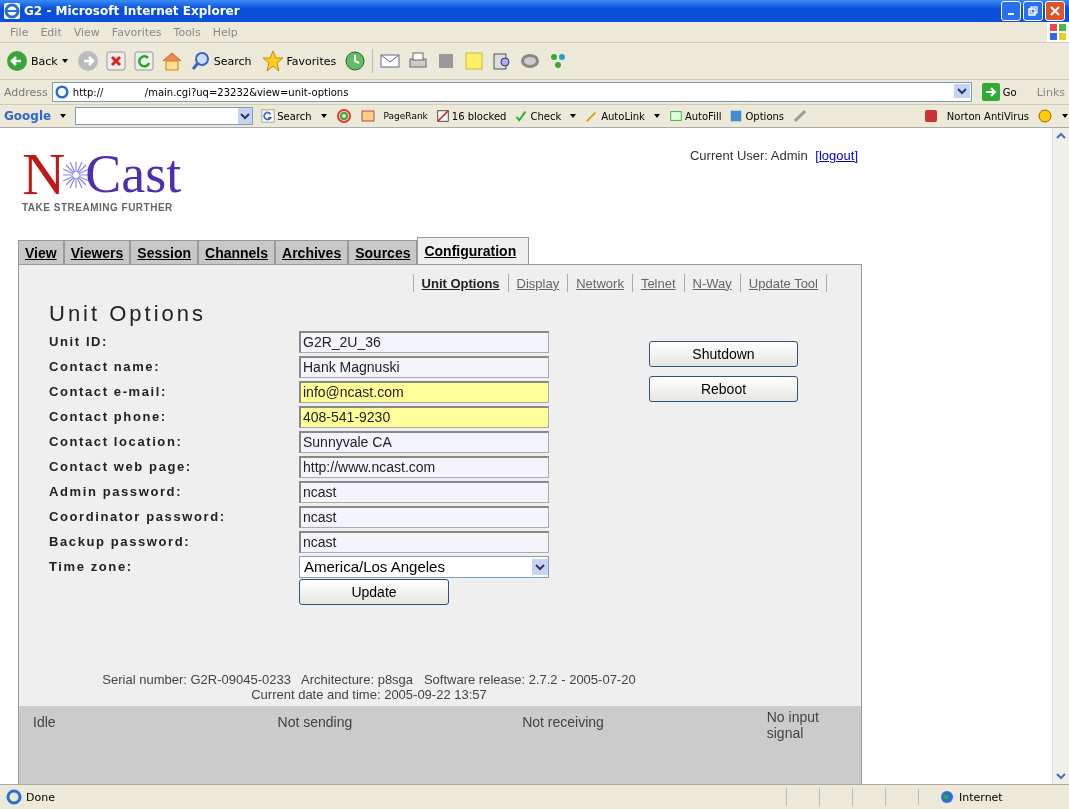  Describe the element at coordinates (947, 797) in the screenshot. I see `globe-icon` at that location.